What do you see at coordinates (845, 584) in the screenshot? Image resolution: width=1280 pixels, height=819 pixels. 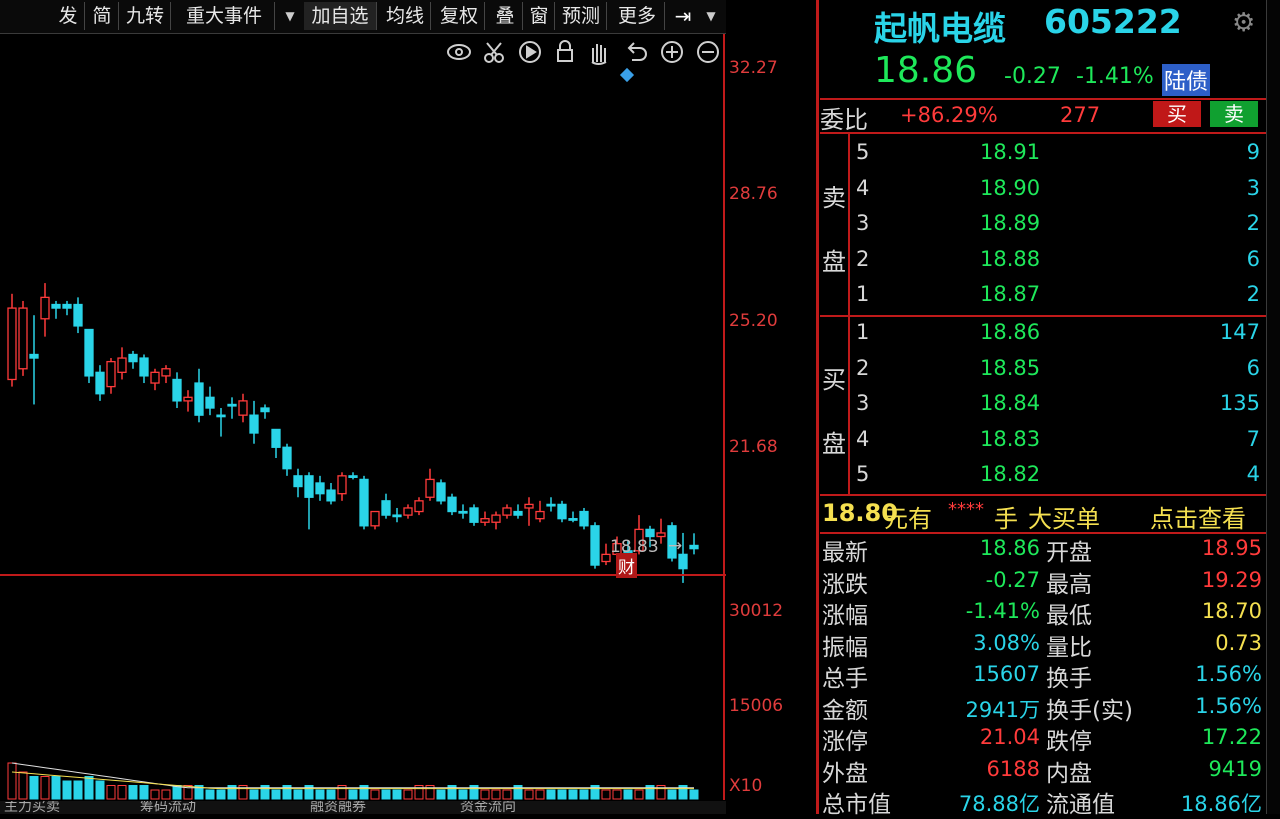 I see `quote-label: 涨跌` at bounding box center [845, 584].